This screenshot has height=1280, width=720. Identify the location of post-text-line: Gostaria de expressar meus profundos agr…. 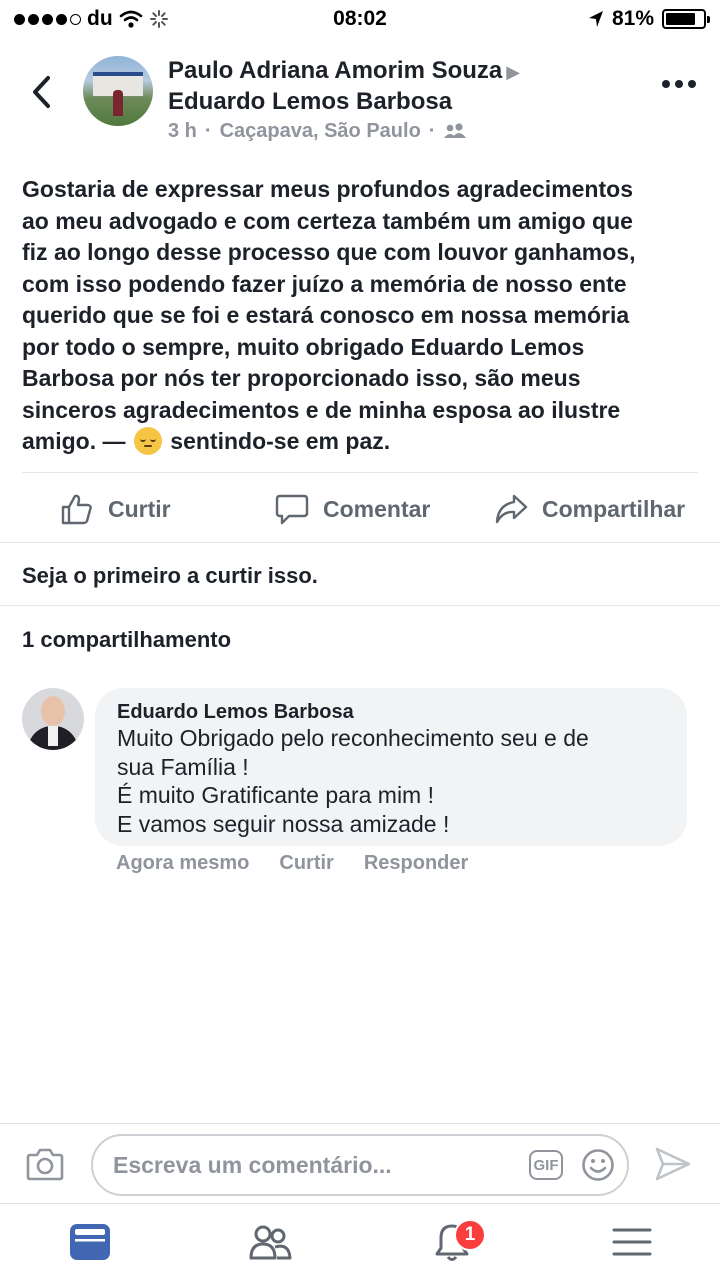
(327, 189).